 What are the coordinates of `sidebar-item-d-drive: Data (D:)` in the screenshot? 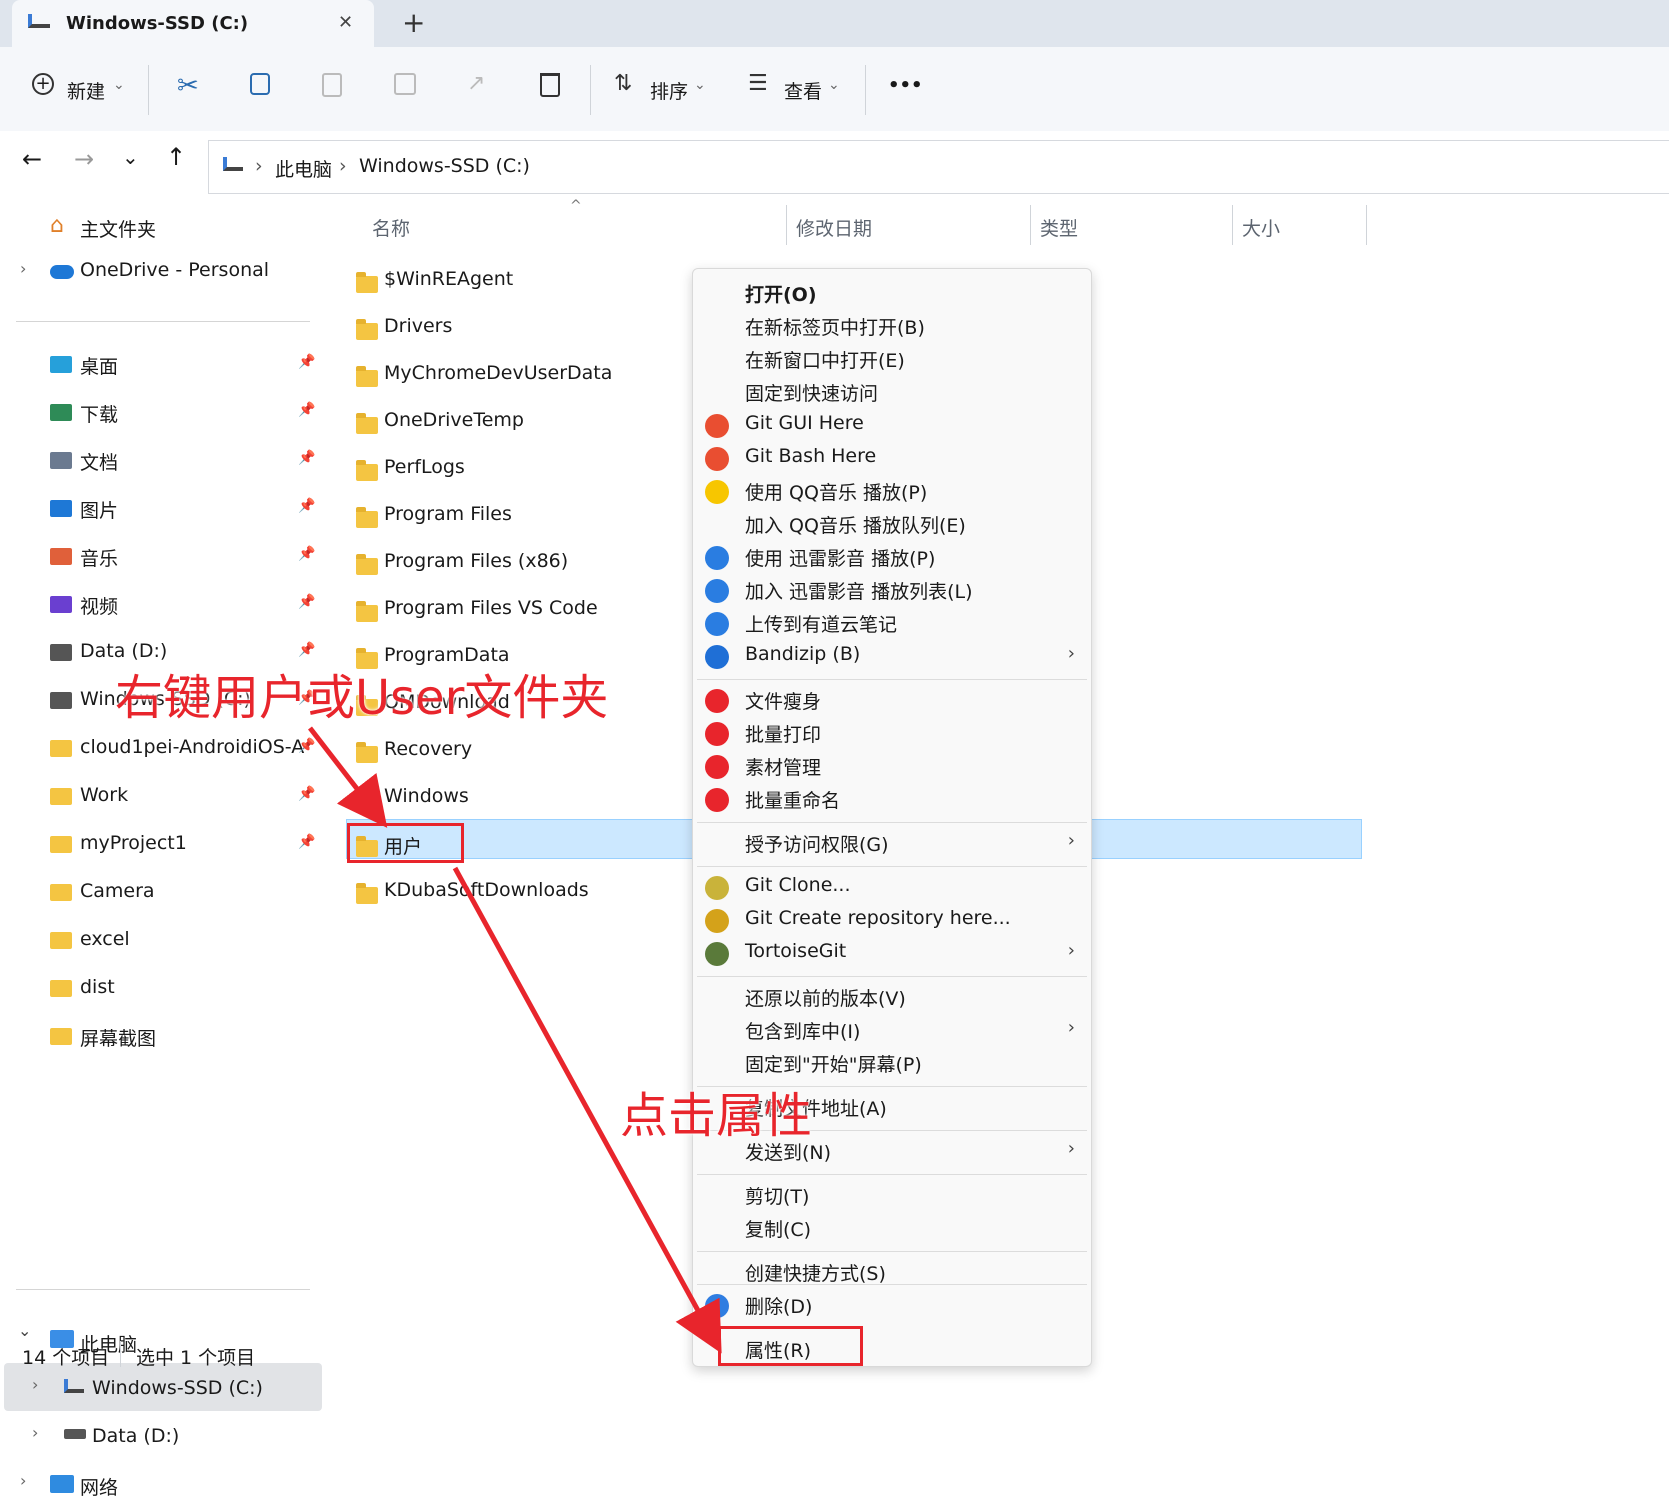 It's located at (135, 1436).